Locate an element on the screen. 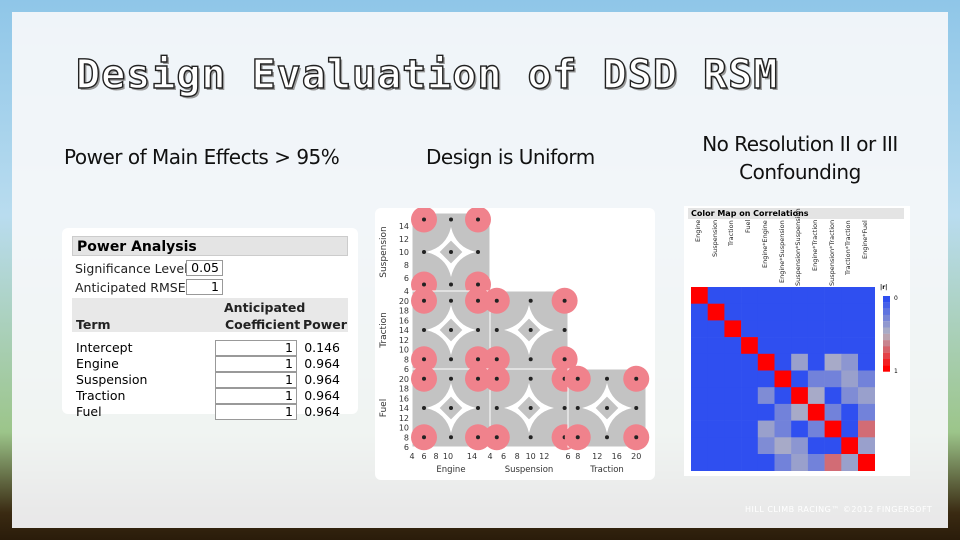 Image resolution: width=960 pixels, height=540 pixels. rmse-label: Anticipated RMSE is located at coordinates (130, 287).